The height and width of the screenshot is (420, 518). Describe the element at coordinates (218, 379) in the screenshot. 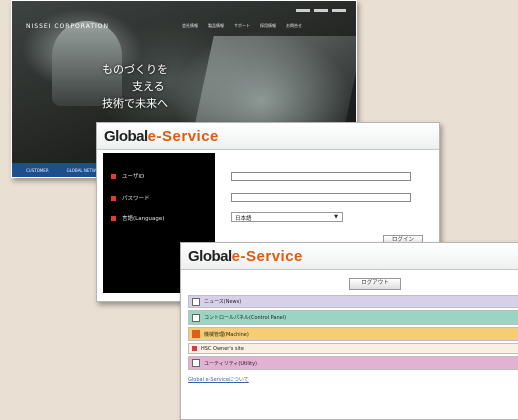

I see `about-link: Global e-Serviceについて` at that location.